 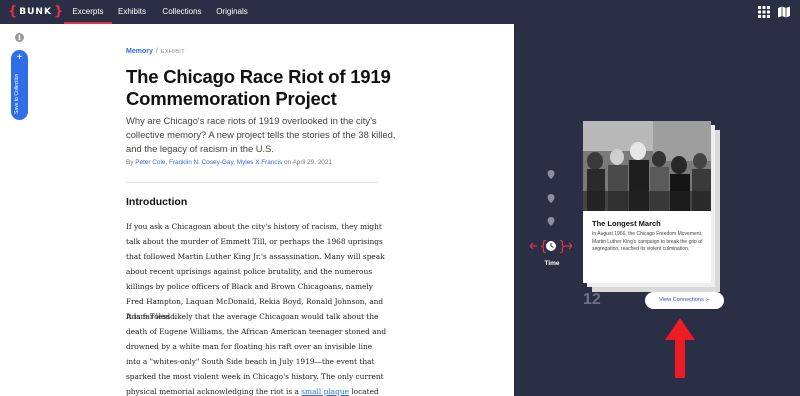 I want to click on view-connections-button: View Connections ⟜, so click(x=684, y=300).